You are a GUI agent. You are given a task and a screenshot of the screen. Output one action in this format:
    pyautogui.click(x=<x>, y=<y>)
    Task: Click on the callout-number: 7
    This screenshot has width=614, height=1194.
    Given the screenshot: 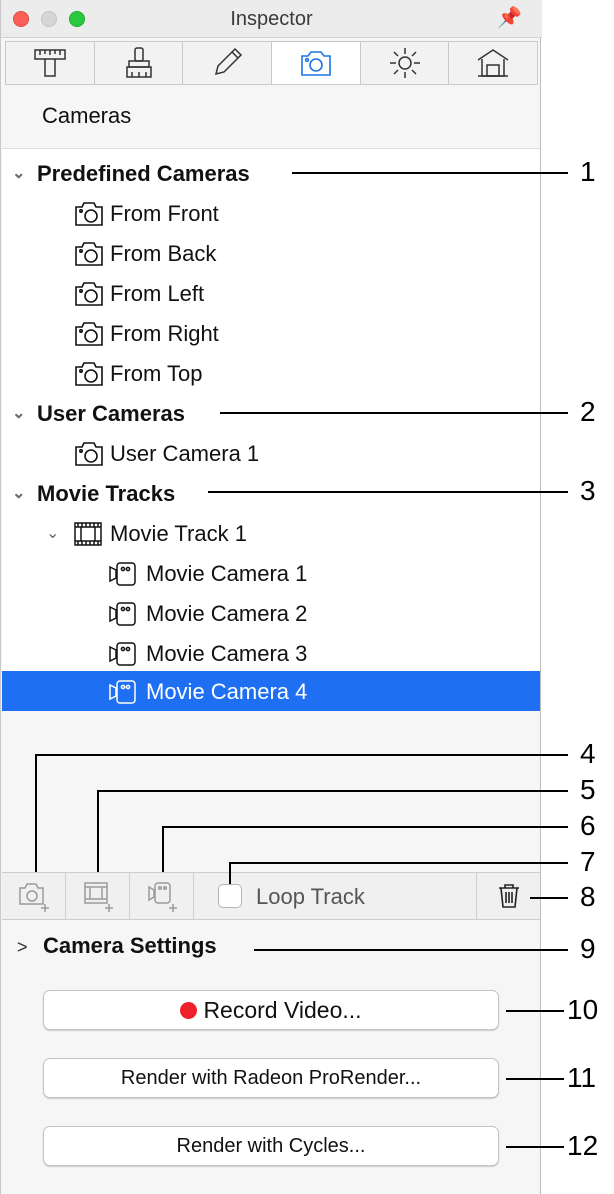 What is the action you would take?
    pyautogui.click(x=588, y=861)
    